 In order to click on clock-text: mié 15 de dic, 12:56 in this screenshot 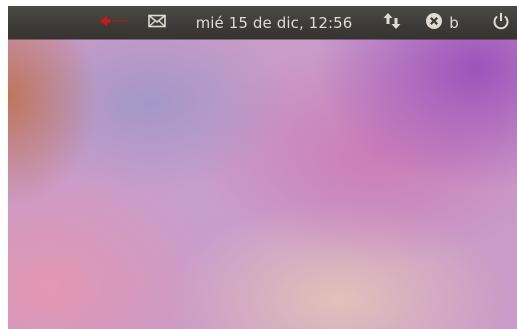, I will do `click(274, 22)`.